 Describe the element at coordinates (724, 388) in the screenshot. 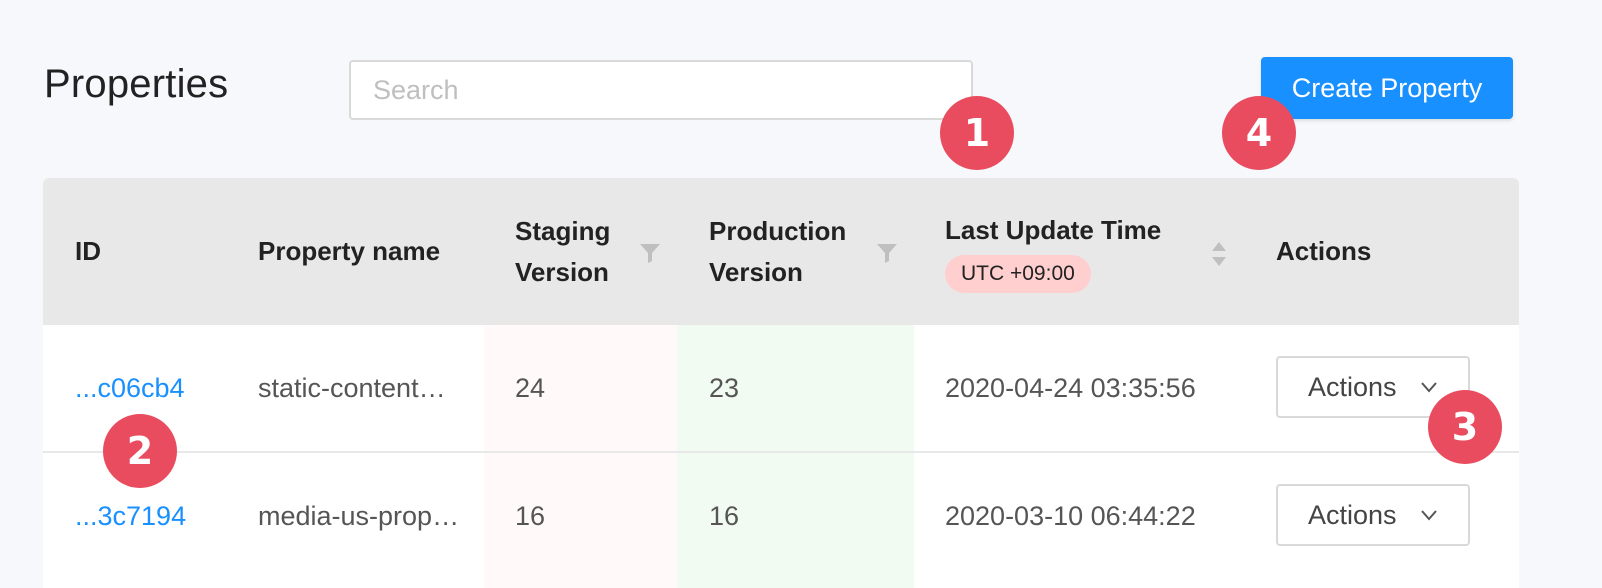

I see `production-version-cell: 23` at that location.